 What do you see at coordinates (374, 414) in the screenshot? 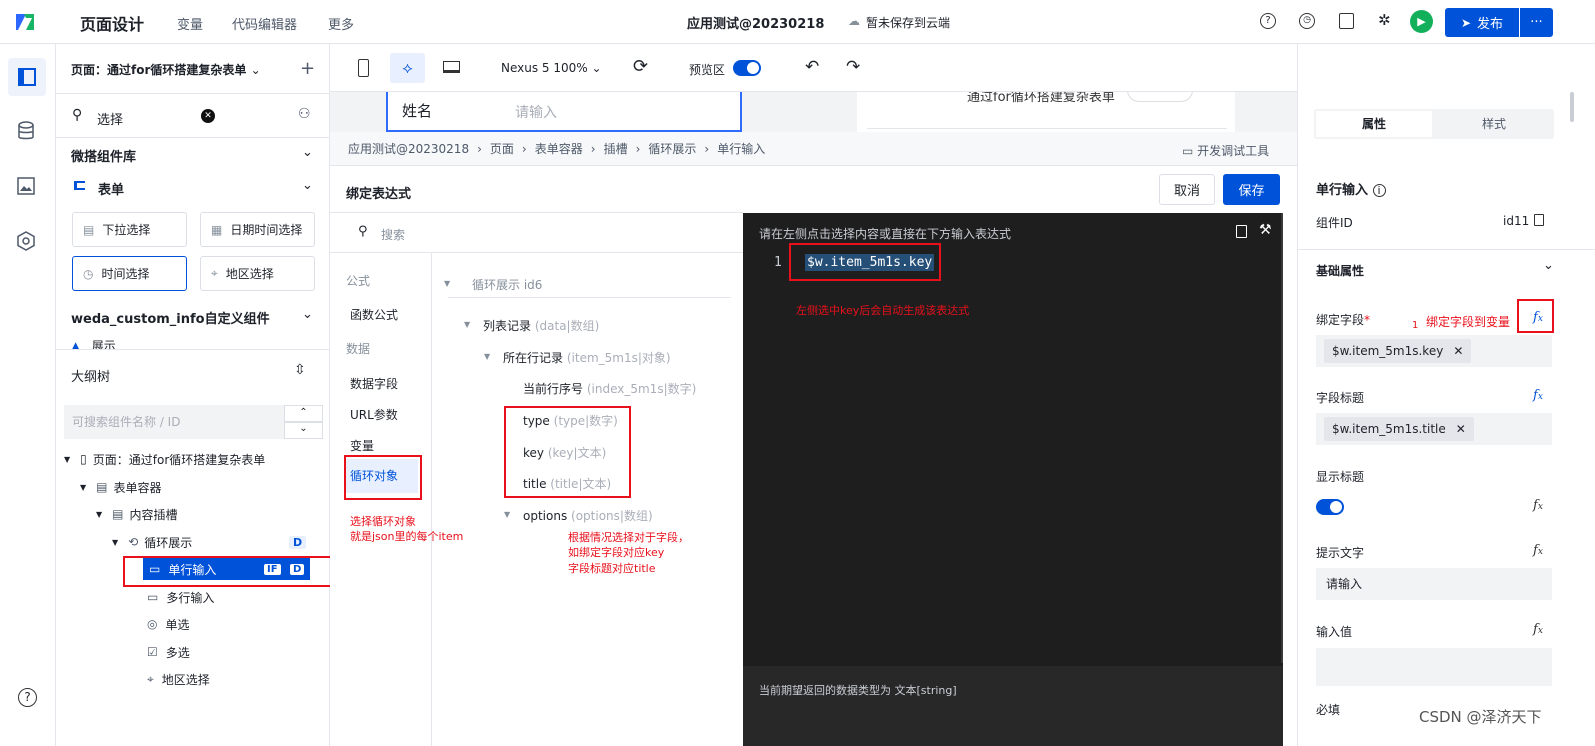
I see `nav-url-param: URL参数` at bounding box center [374, 414].